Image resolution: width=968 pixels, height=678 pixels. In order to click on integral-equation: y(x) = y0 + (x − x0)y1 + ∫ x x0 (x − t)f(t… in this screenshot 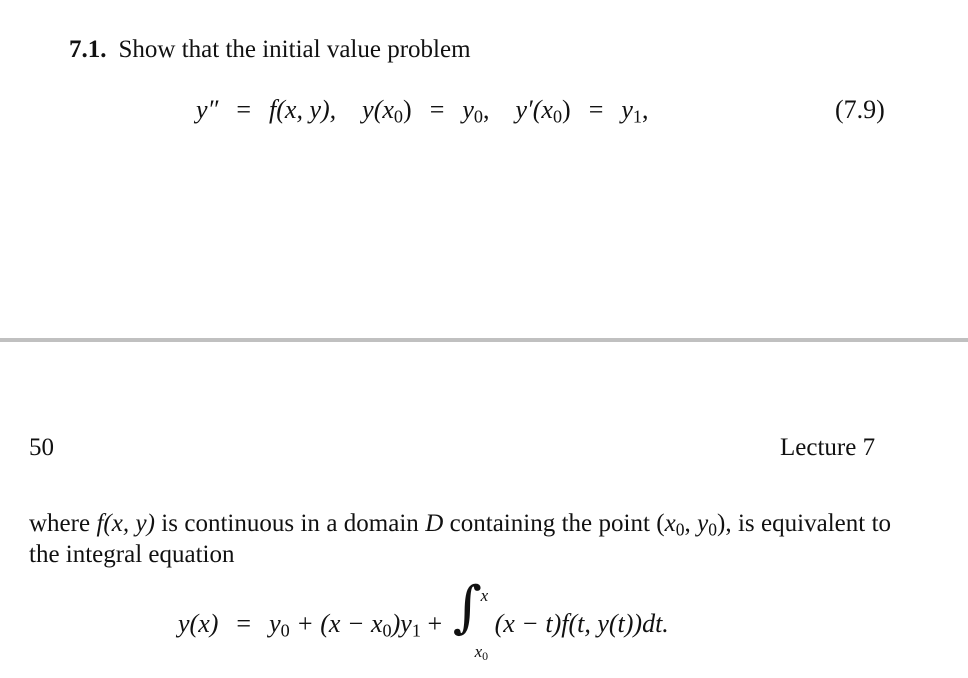, I will do `click(423, 621)`.